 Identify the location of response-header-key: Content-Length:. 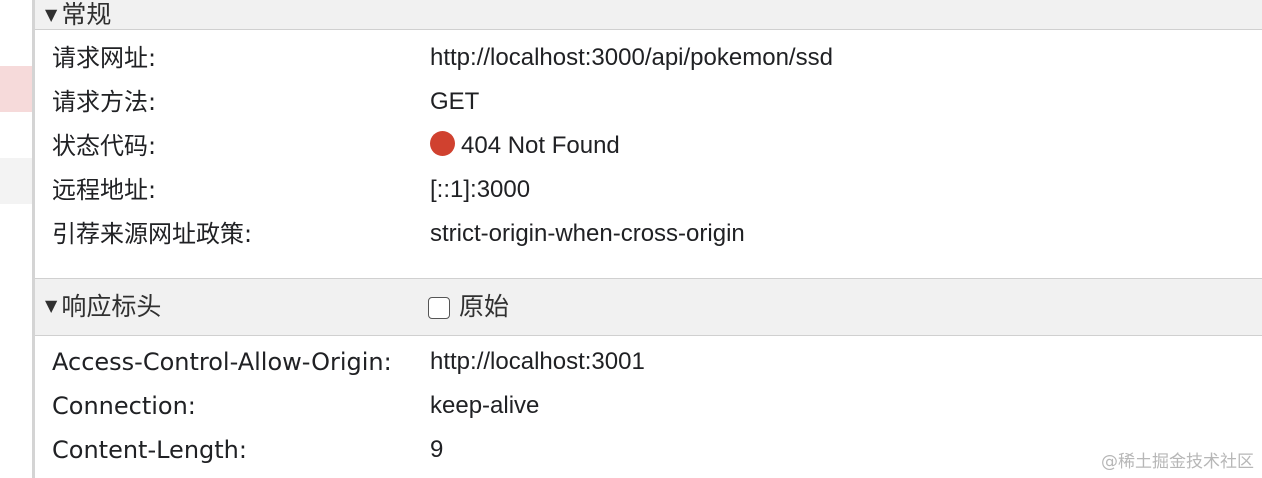
(149, 450).